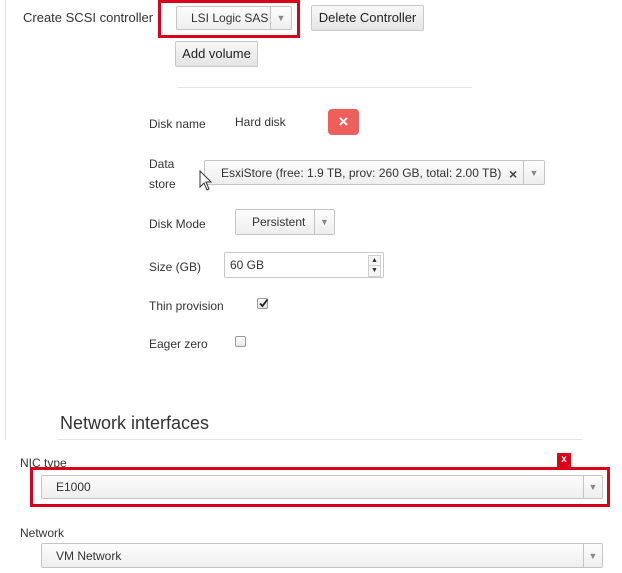 This screenshot has width=622, height=573. I want to click on close-icon: x, so click(564, 459).